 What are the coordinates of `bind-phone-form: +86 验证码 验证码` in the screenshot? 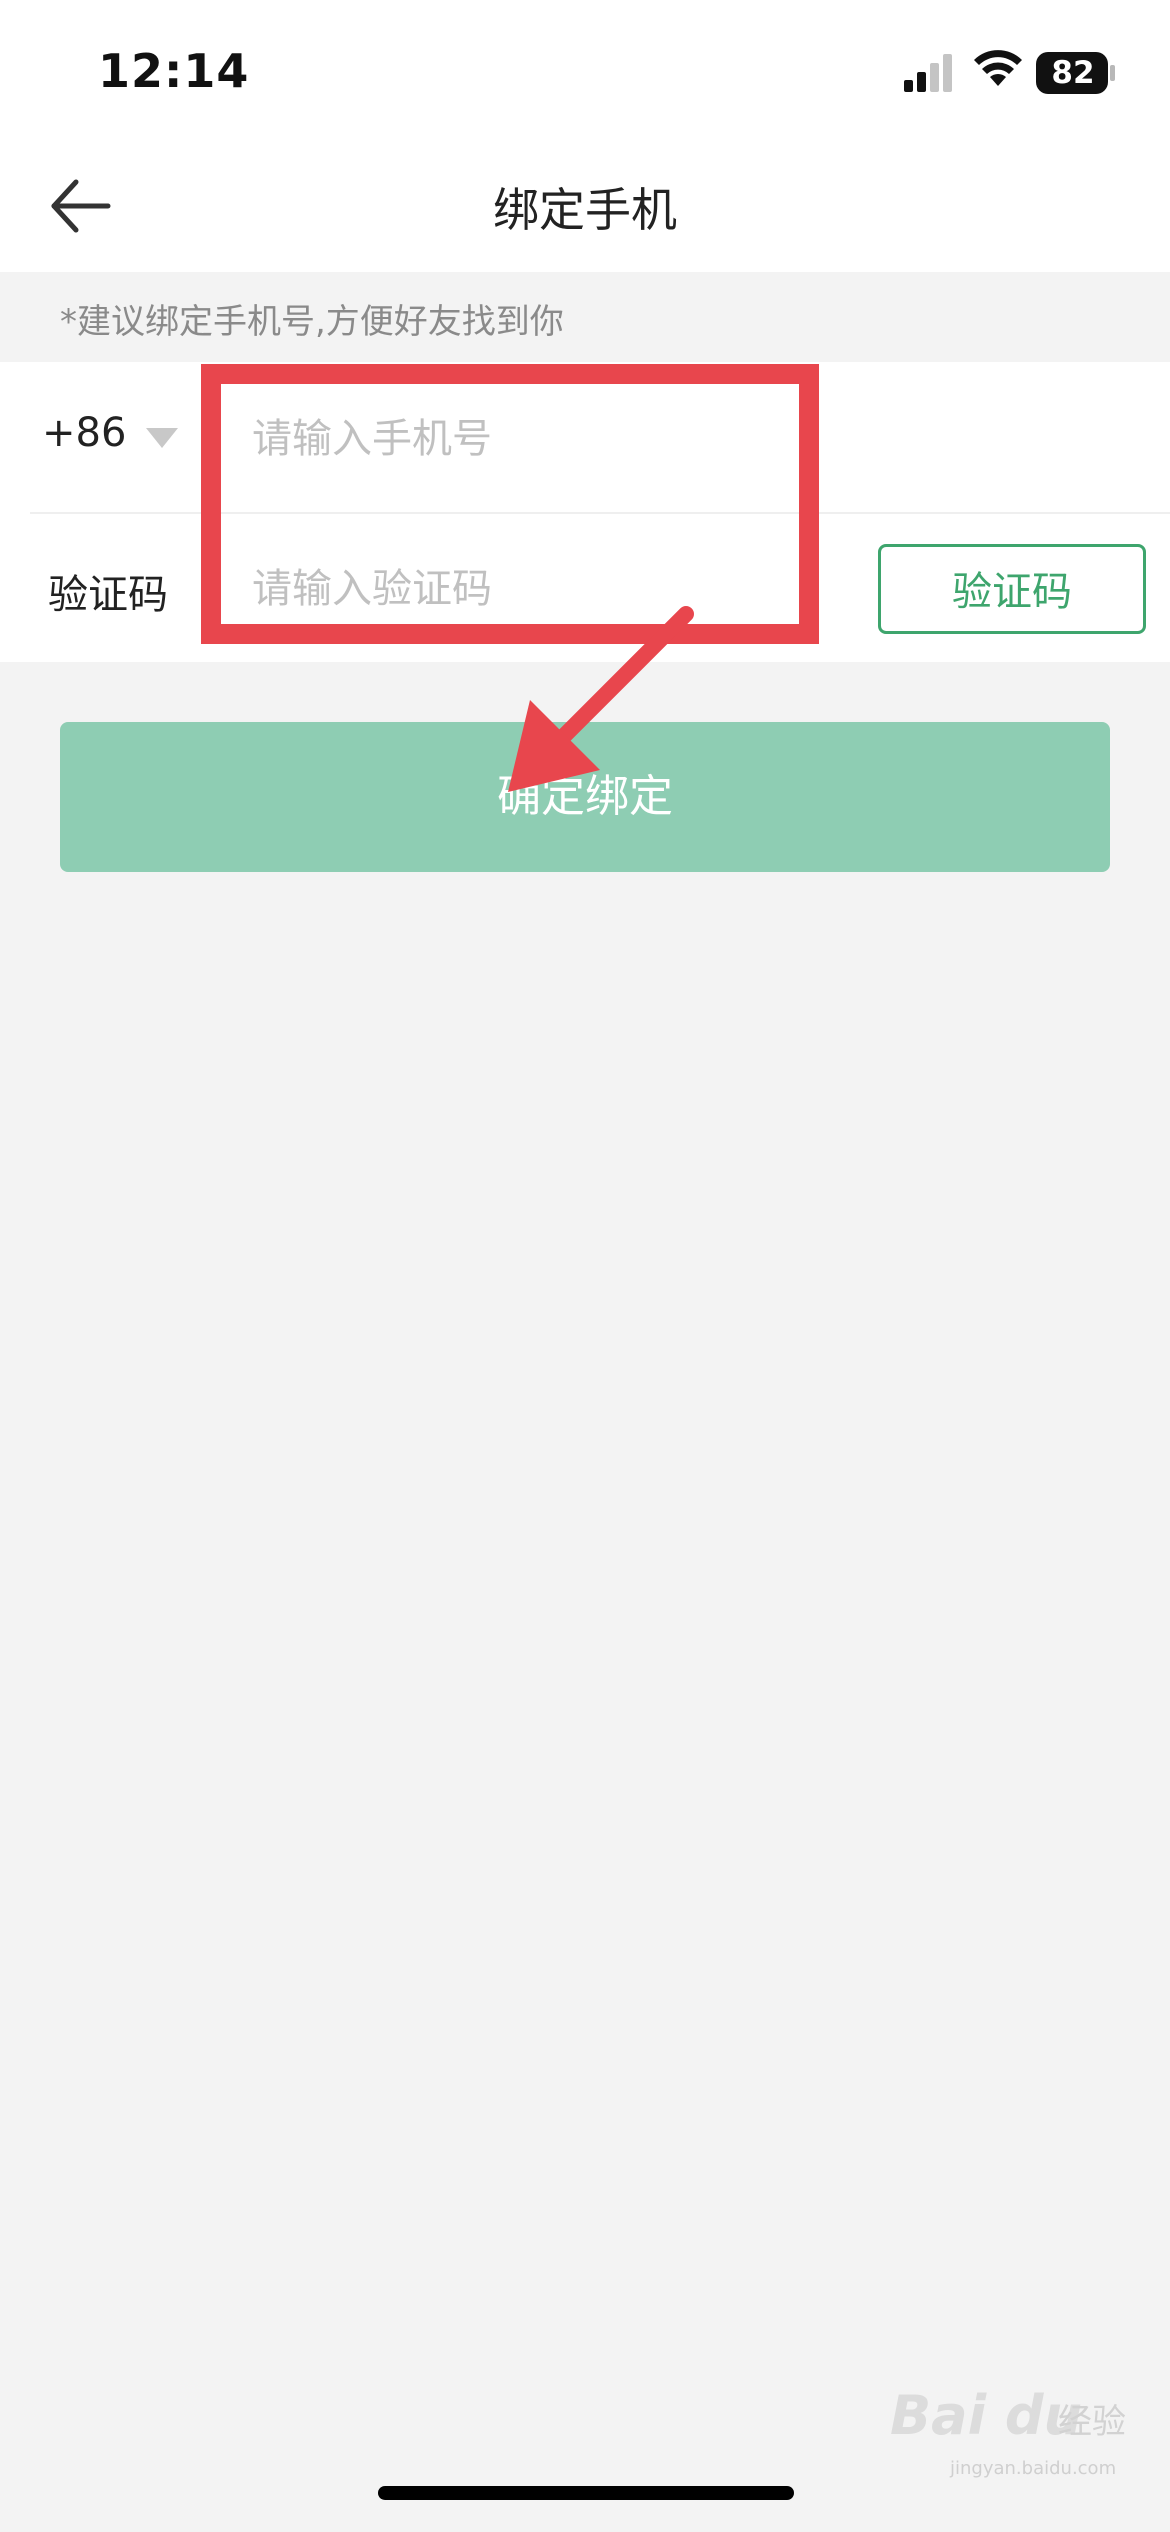 It's located at (585, 512).